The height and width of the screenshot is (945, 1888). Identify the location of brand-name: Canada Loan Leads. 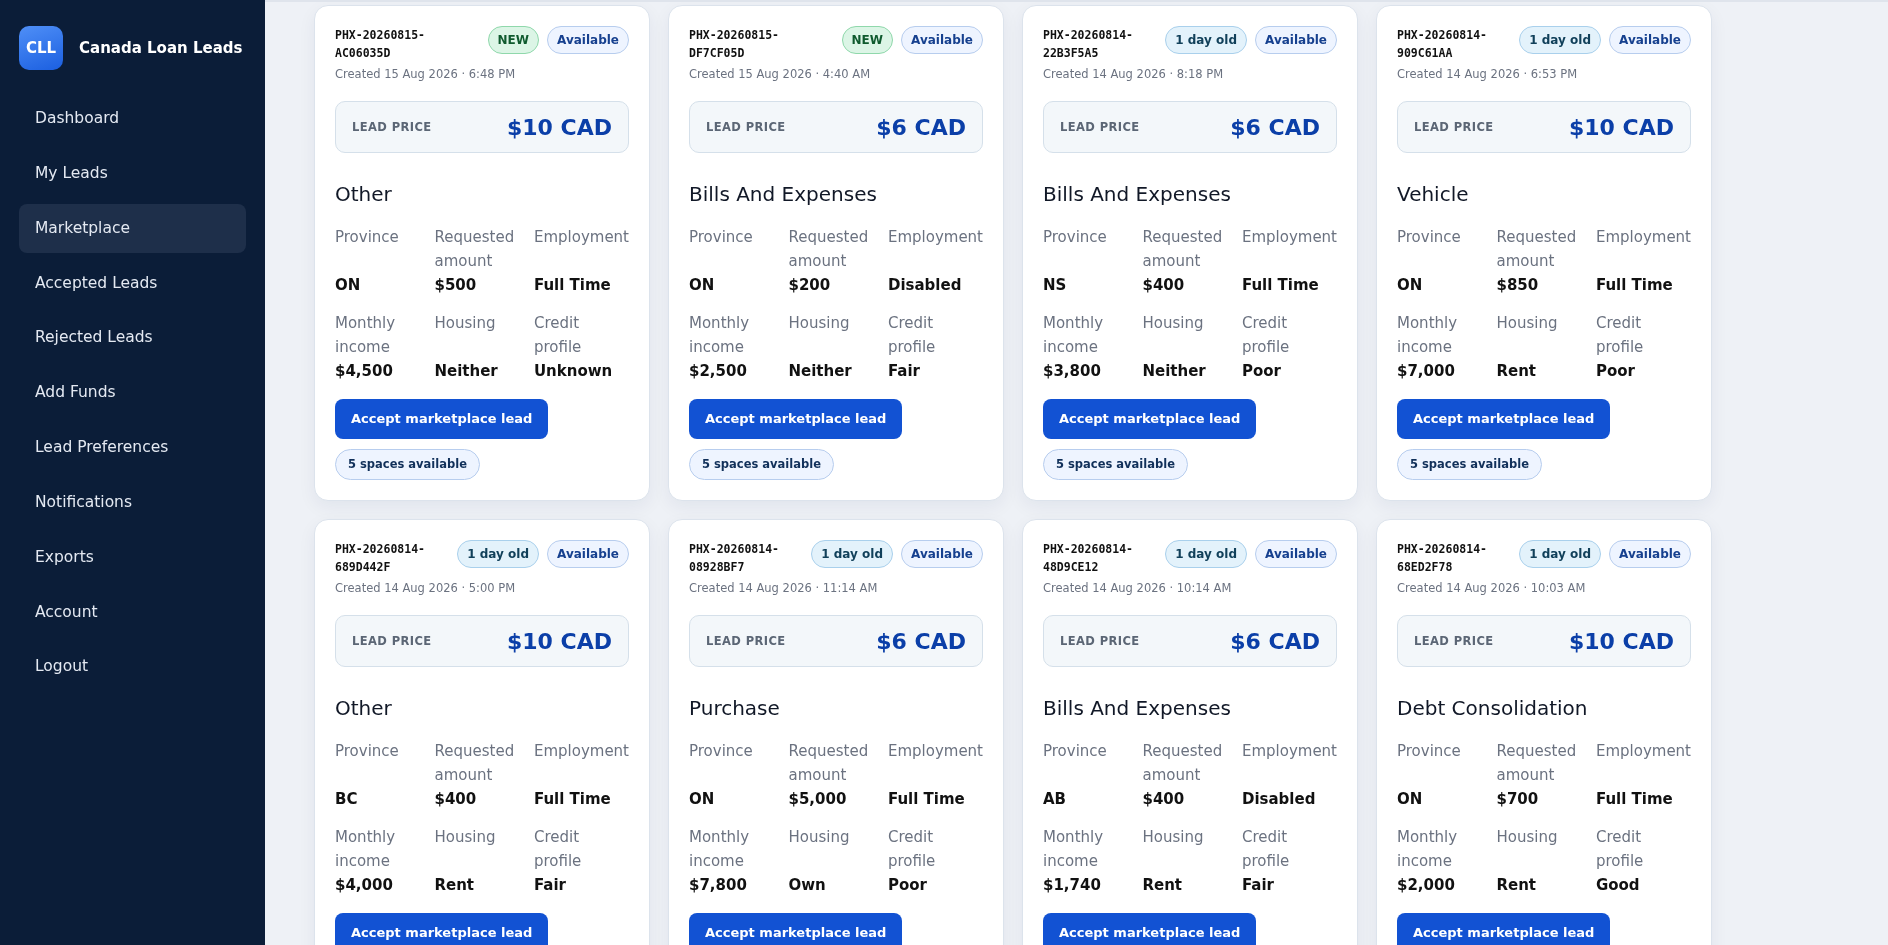
(161, 48).